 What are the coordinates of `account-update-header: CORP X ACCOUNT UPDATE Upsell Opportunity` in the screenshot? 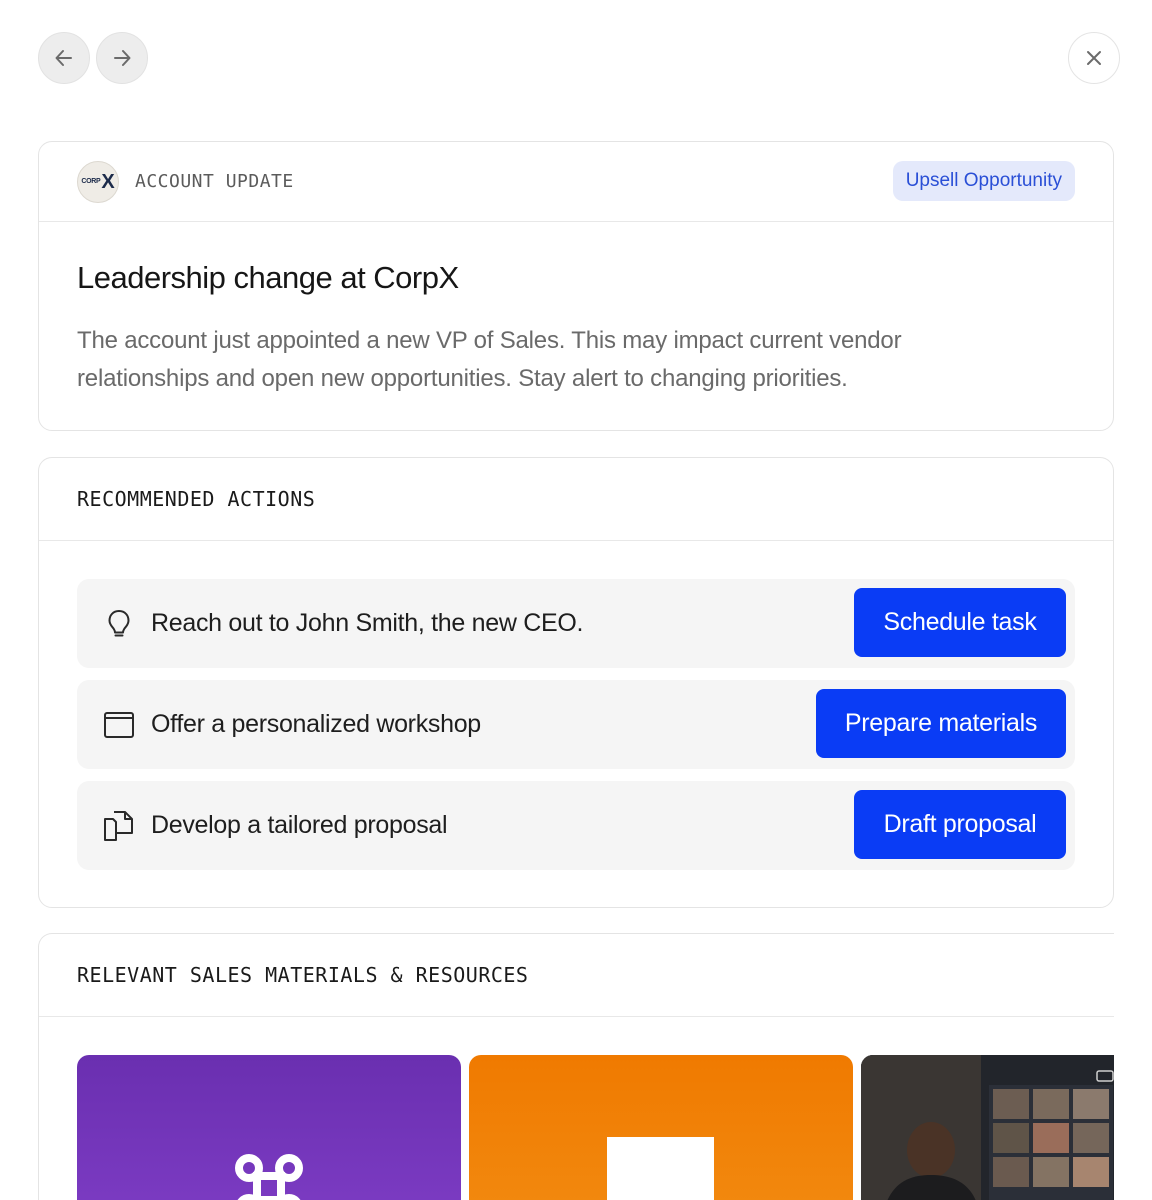 It's located at (576, 182).